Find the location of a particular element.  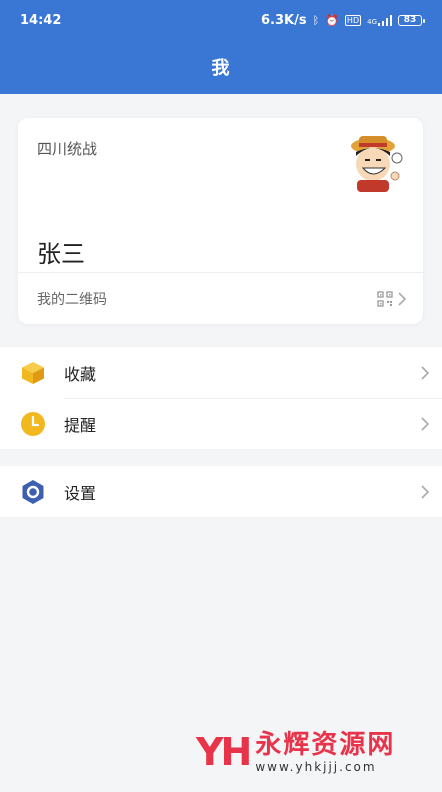

watermark-logo: YH is located at coordinates (224, 752).